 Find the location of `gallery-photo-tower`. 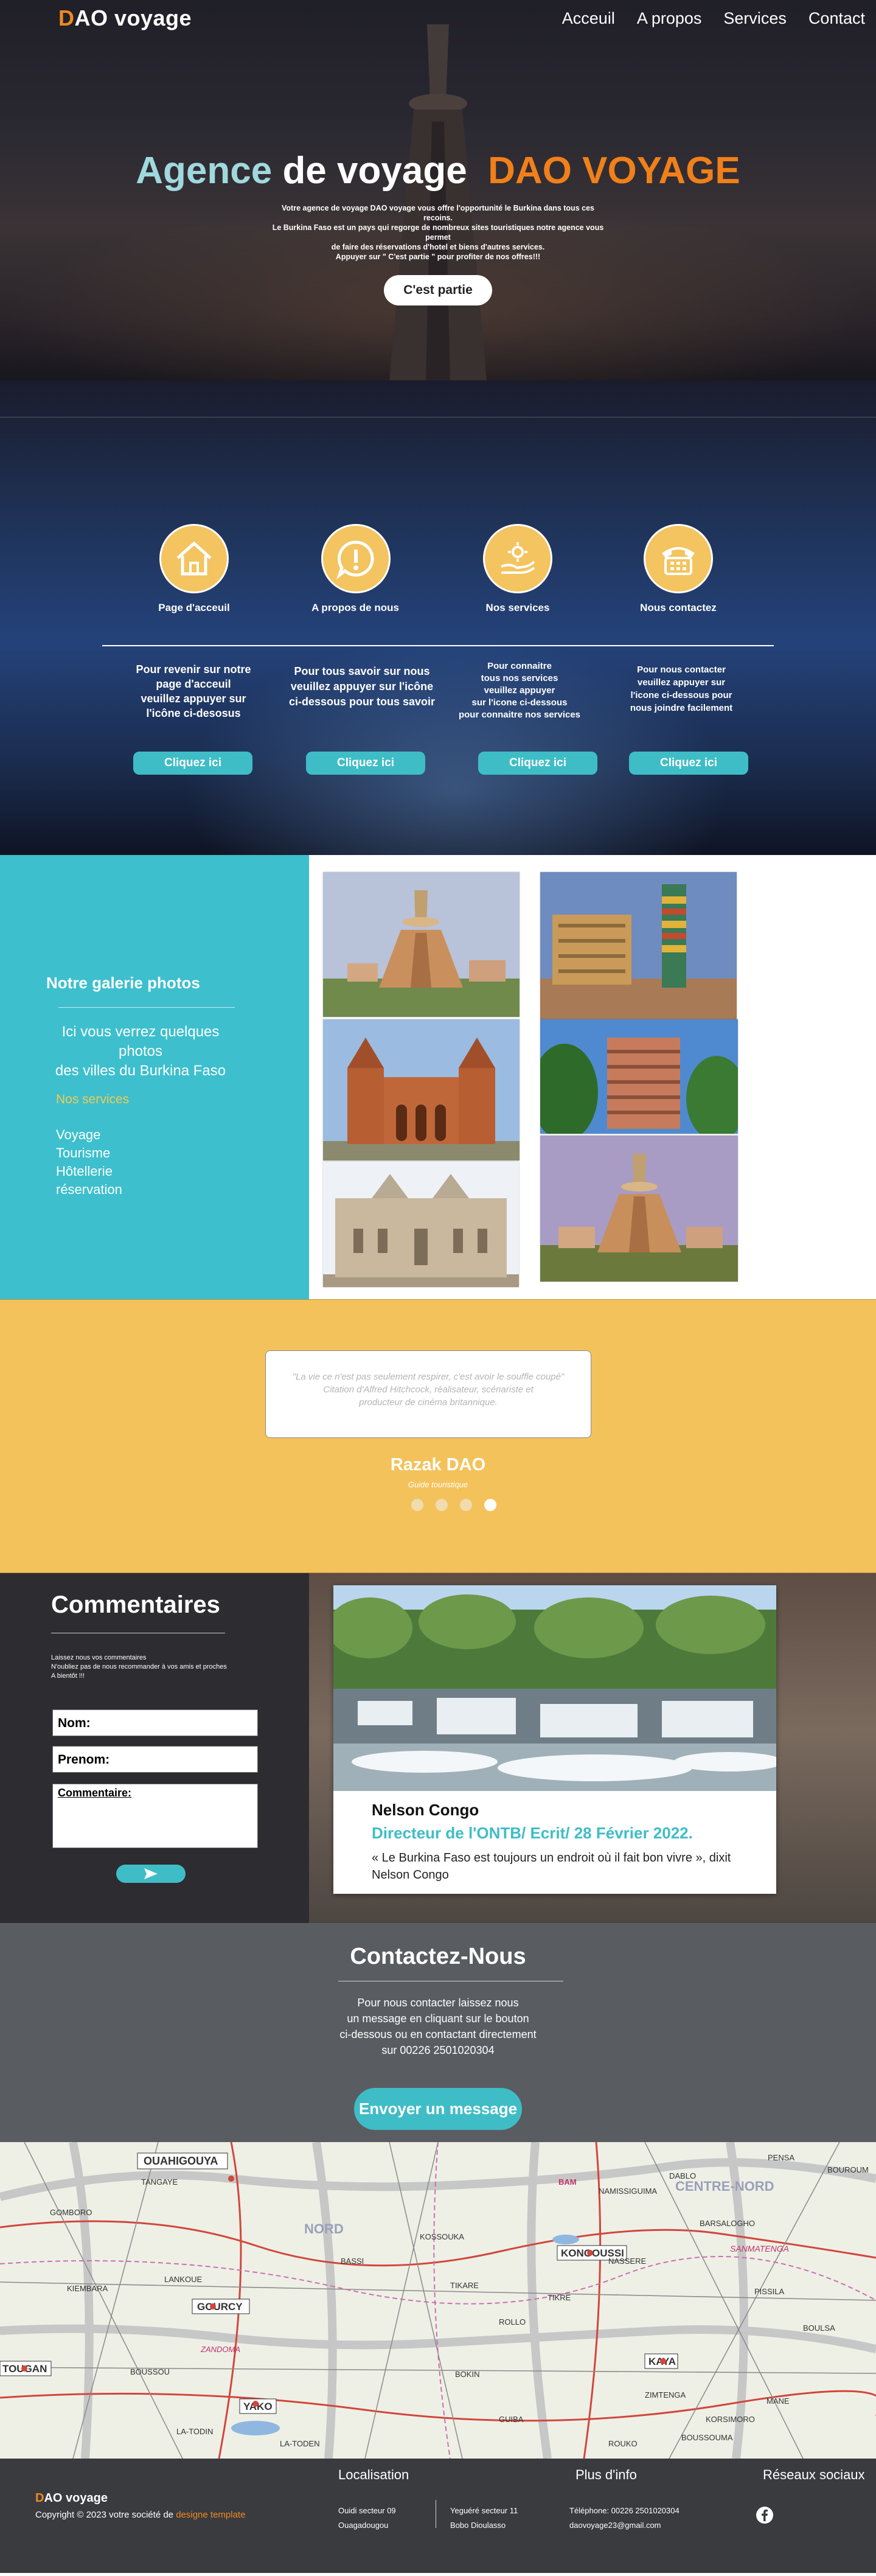

gallery-photo-tower is located at coordinates (638, 945).